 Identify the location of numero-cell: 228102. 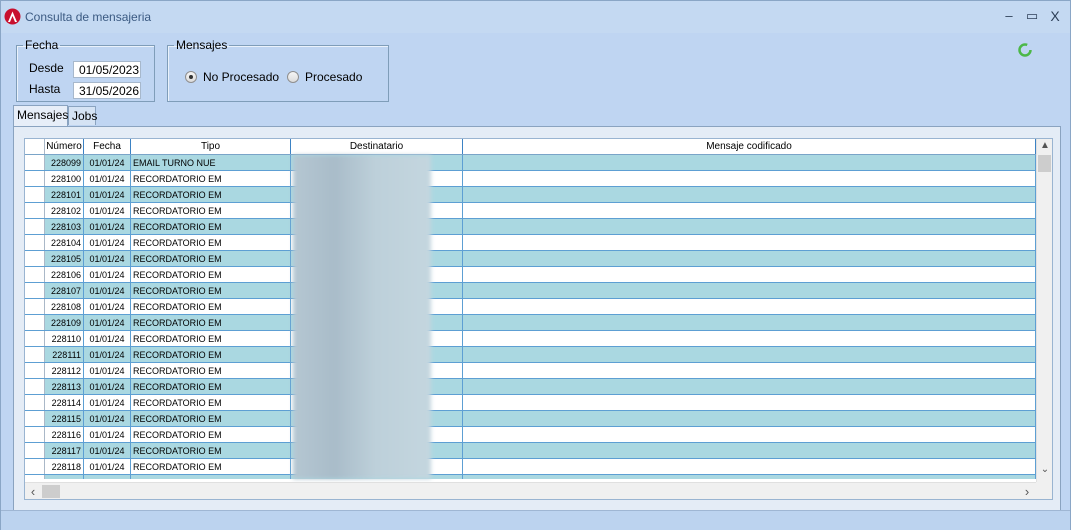
(64, 211).